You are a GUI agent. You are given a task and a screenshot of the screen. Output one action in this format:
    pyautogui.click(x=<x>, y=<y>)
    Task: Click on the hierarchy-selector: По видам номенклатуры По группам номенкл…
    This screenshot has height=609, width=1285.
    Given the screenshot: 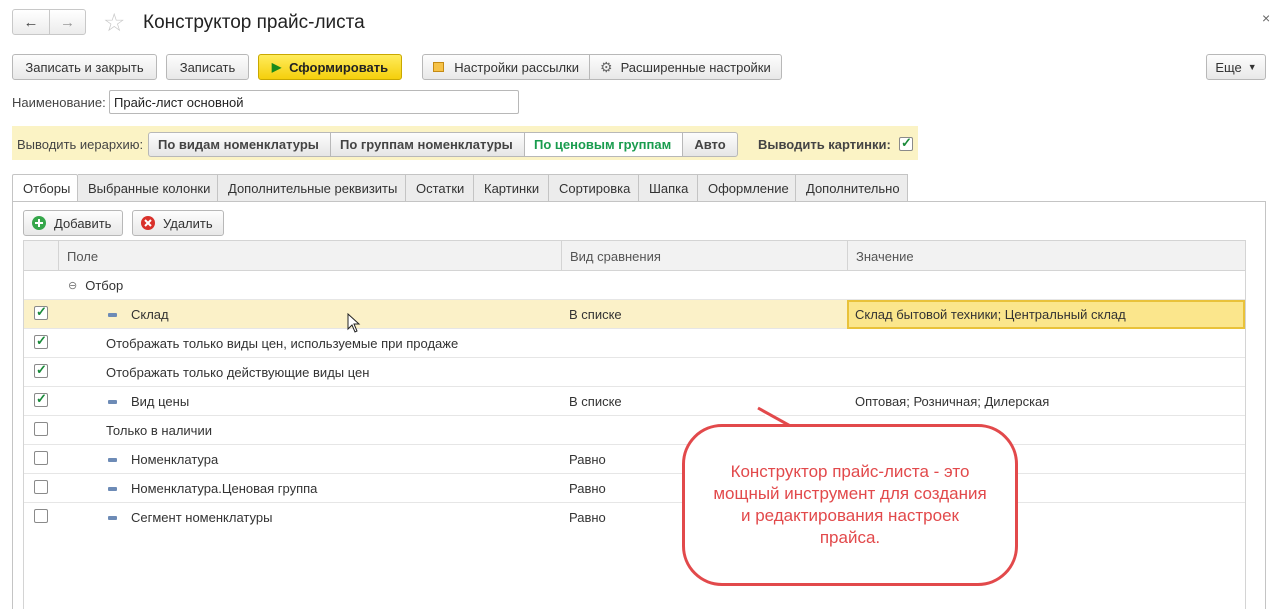 What is the action you would take?
    pyautogui.click(x=443, y=144)
    